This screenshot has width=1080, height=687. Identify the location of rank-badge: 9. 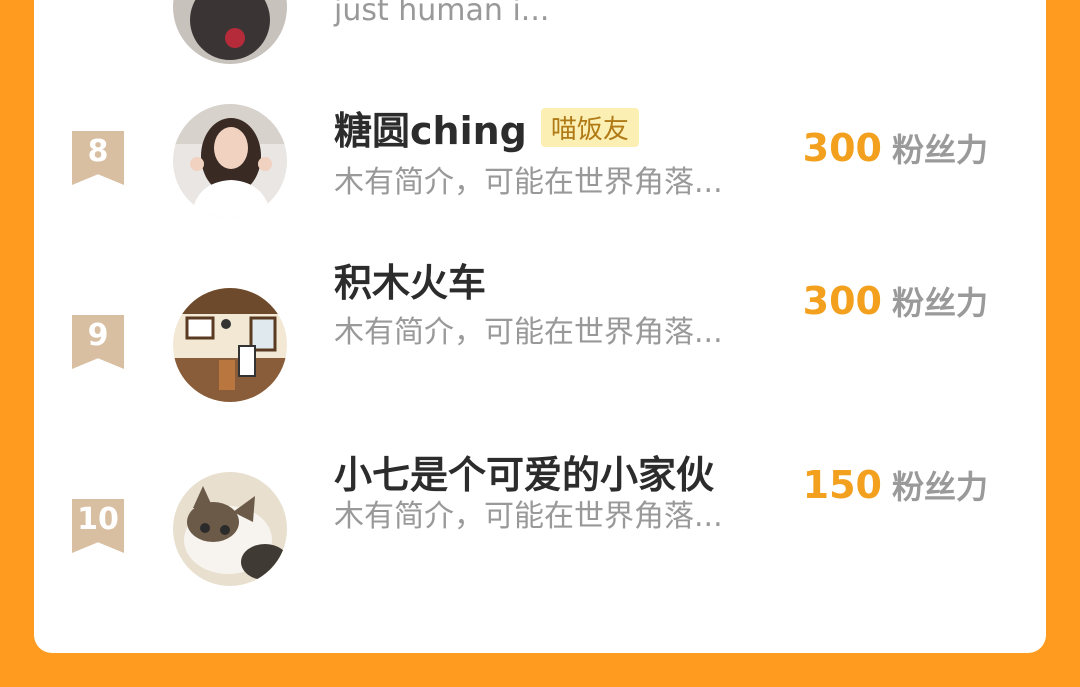
(98, 342).